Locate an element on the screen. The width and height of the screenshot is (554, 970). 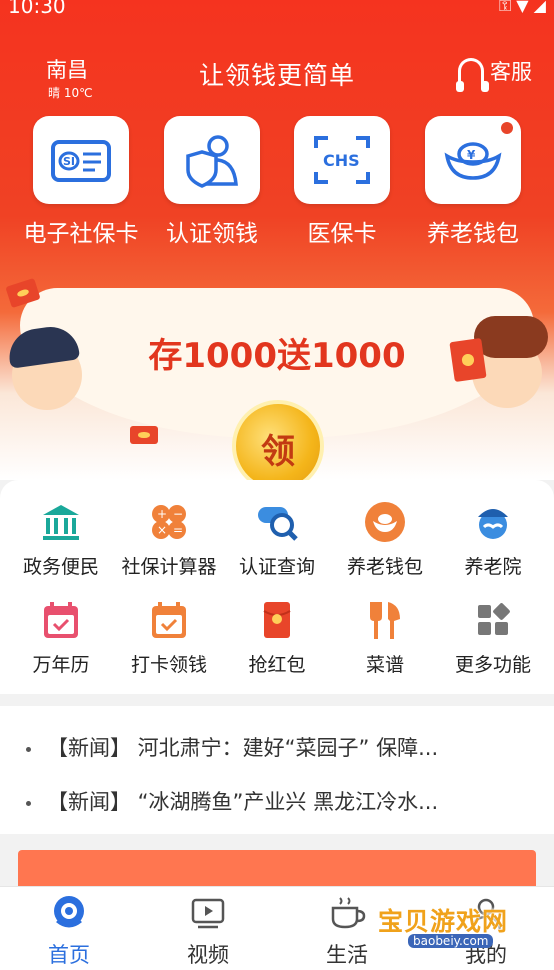
government-building-icon is located at coordinates (61, 522).